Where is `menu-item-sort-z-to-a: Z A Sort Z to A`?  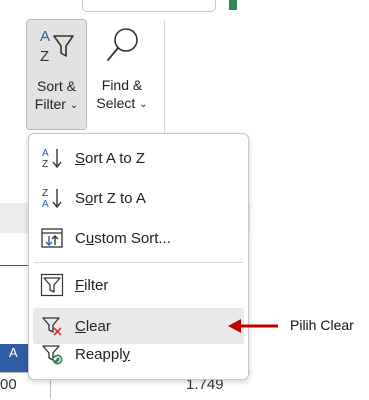
menu-item-sort-z-to-a: Z A Sort Z to A is located at coordinates (138, 198).